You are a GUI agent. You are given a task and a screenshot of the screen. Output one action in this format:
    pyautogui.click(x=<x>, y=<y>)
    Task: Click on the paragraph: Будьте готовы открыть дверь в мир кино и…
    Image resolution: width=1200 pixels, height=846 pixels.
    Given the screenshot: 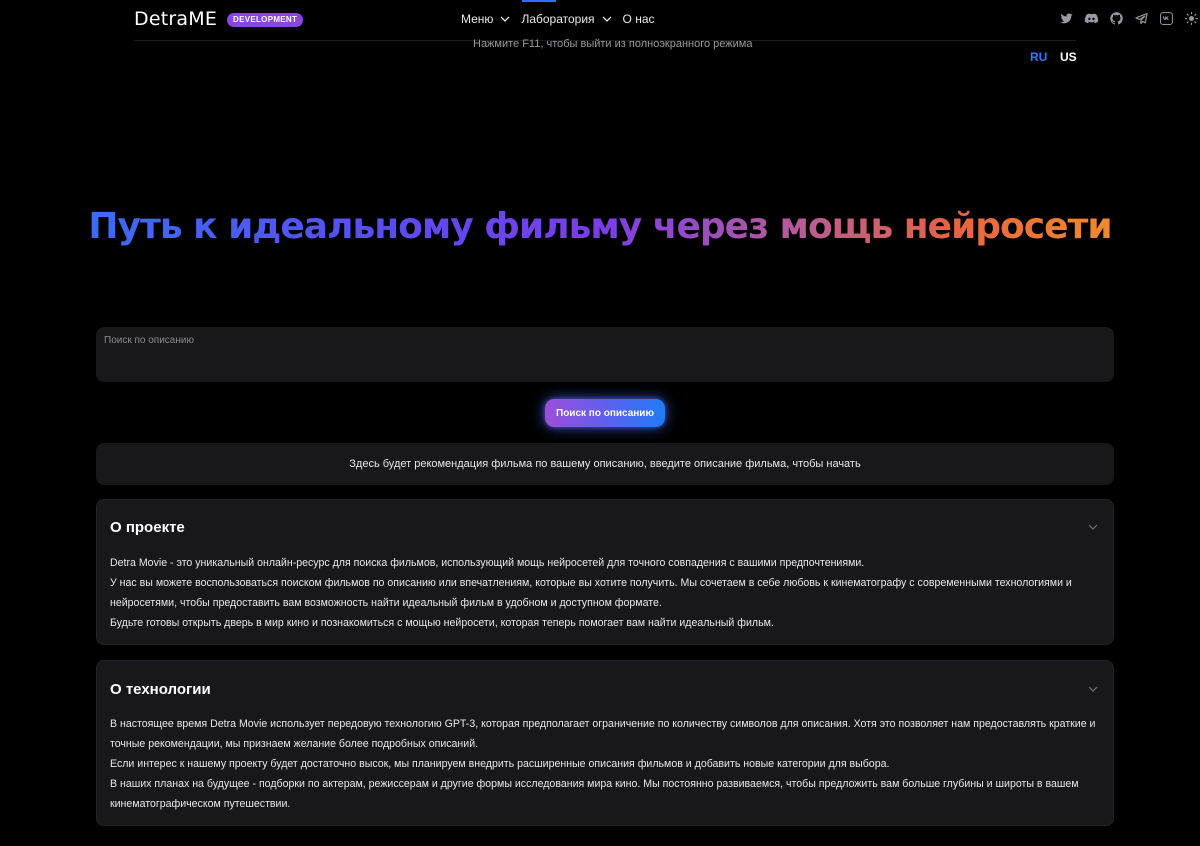 What is the action you would take?
    pyautogui.click(x=442, y=623)
    